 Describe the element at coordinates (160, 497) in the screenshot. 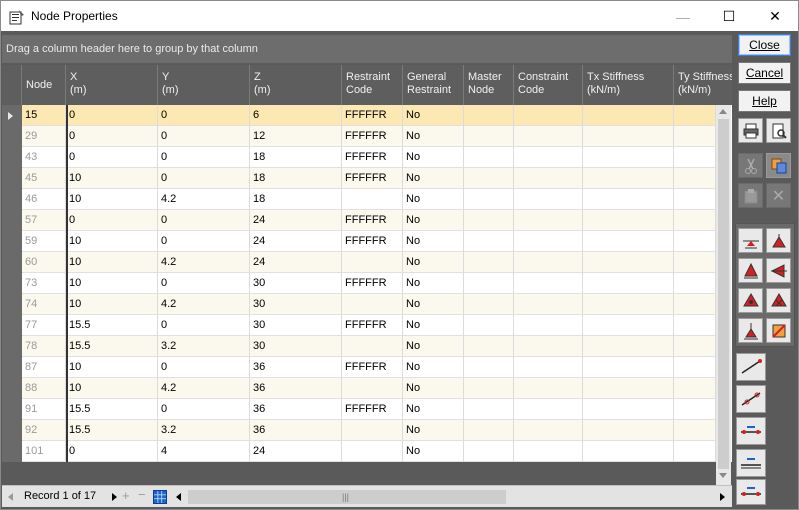

I see `grid-view-icon` at that location.